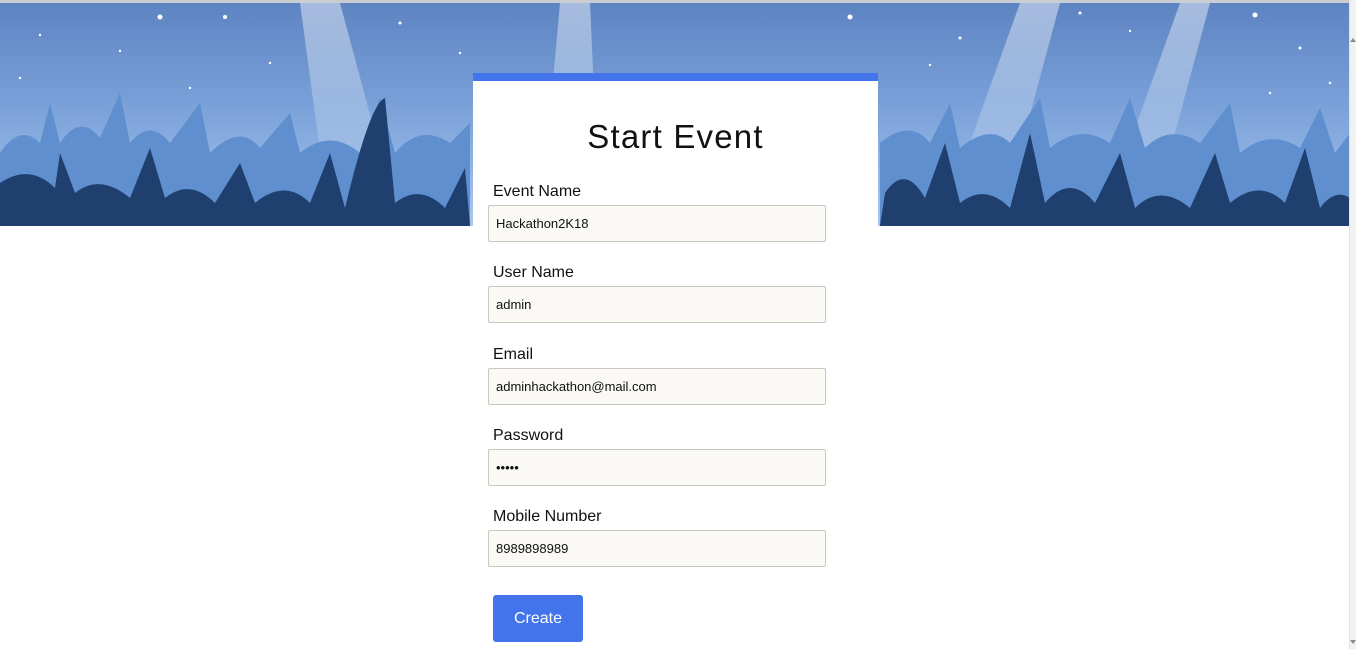 The image size is (1356, 649). Describe the element at coordinates (547, 516) in the screenshot. I see `mobile-number-label: Mobile Number` at that location.